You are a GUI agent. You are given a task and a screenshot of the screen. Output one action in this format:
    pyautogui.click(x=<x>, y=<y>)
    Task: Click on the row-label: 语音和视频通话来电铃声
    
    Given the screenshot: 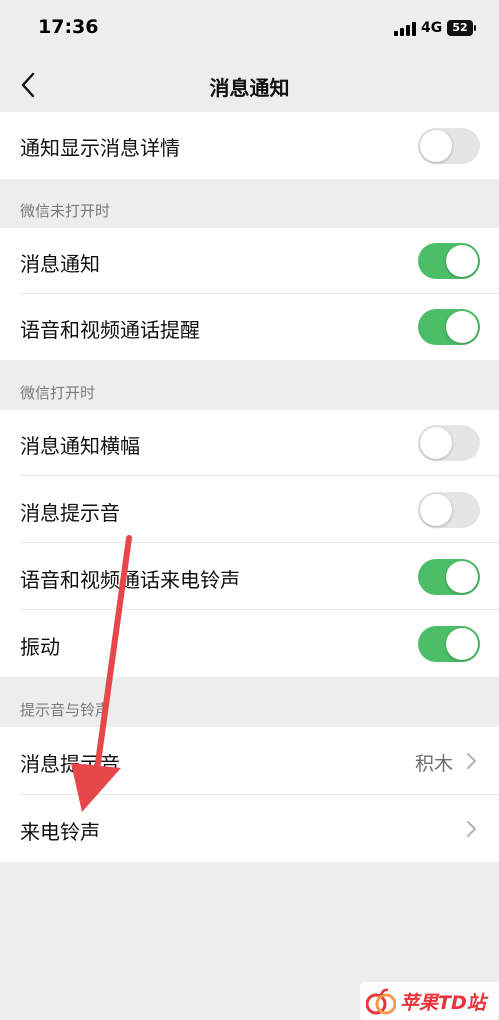 What is the action you would take?
    pyautogui.click(x=130, y=580)
    